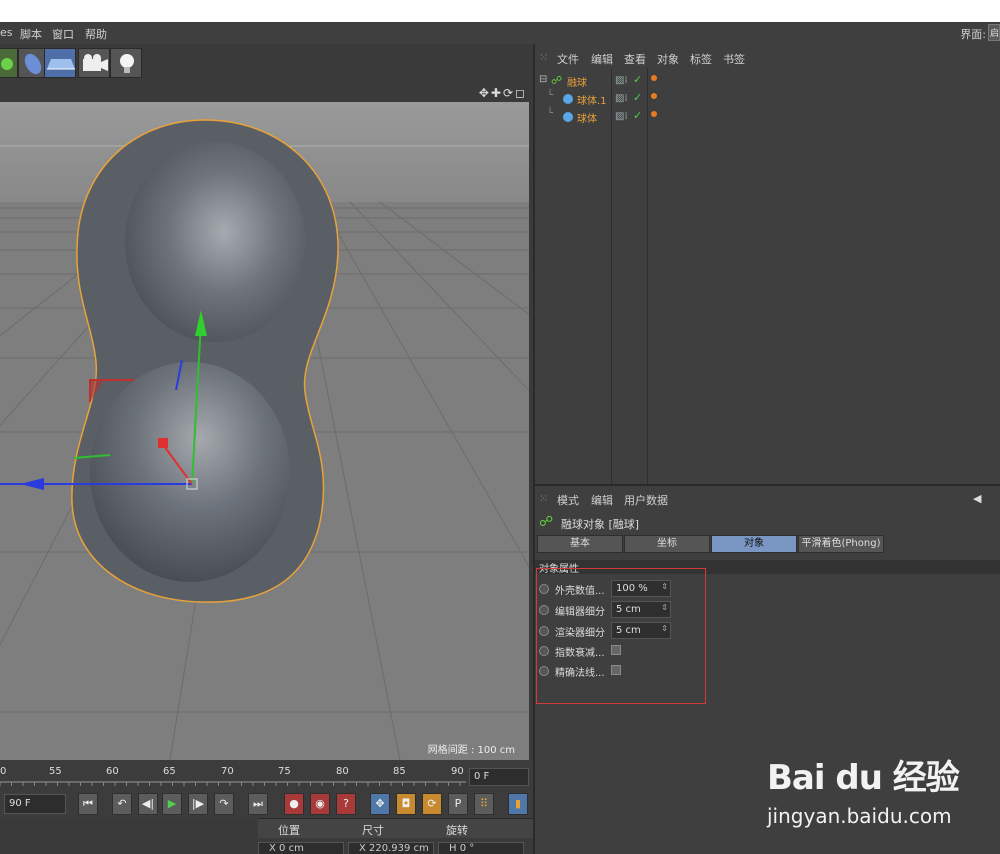  Describe the element at coordinates (592, 101) in the screenshot. I see `object-name: 球体.1` at that location.